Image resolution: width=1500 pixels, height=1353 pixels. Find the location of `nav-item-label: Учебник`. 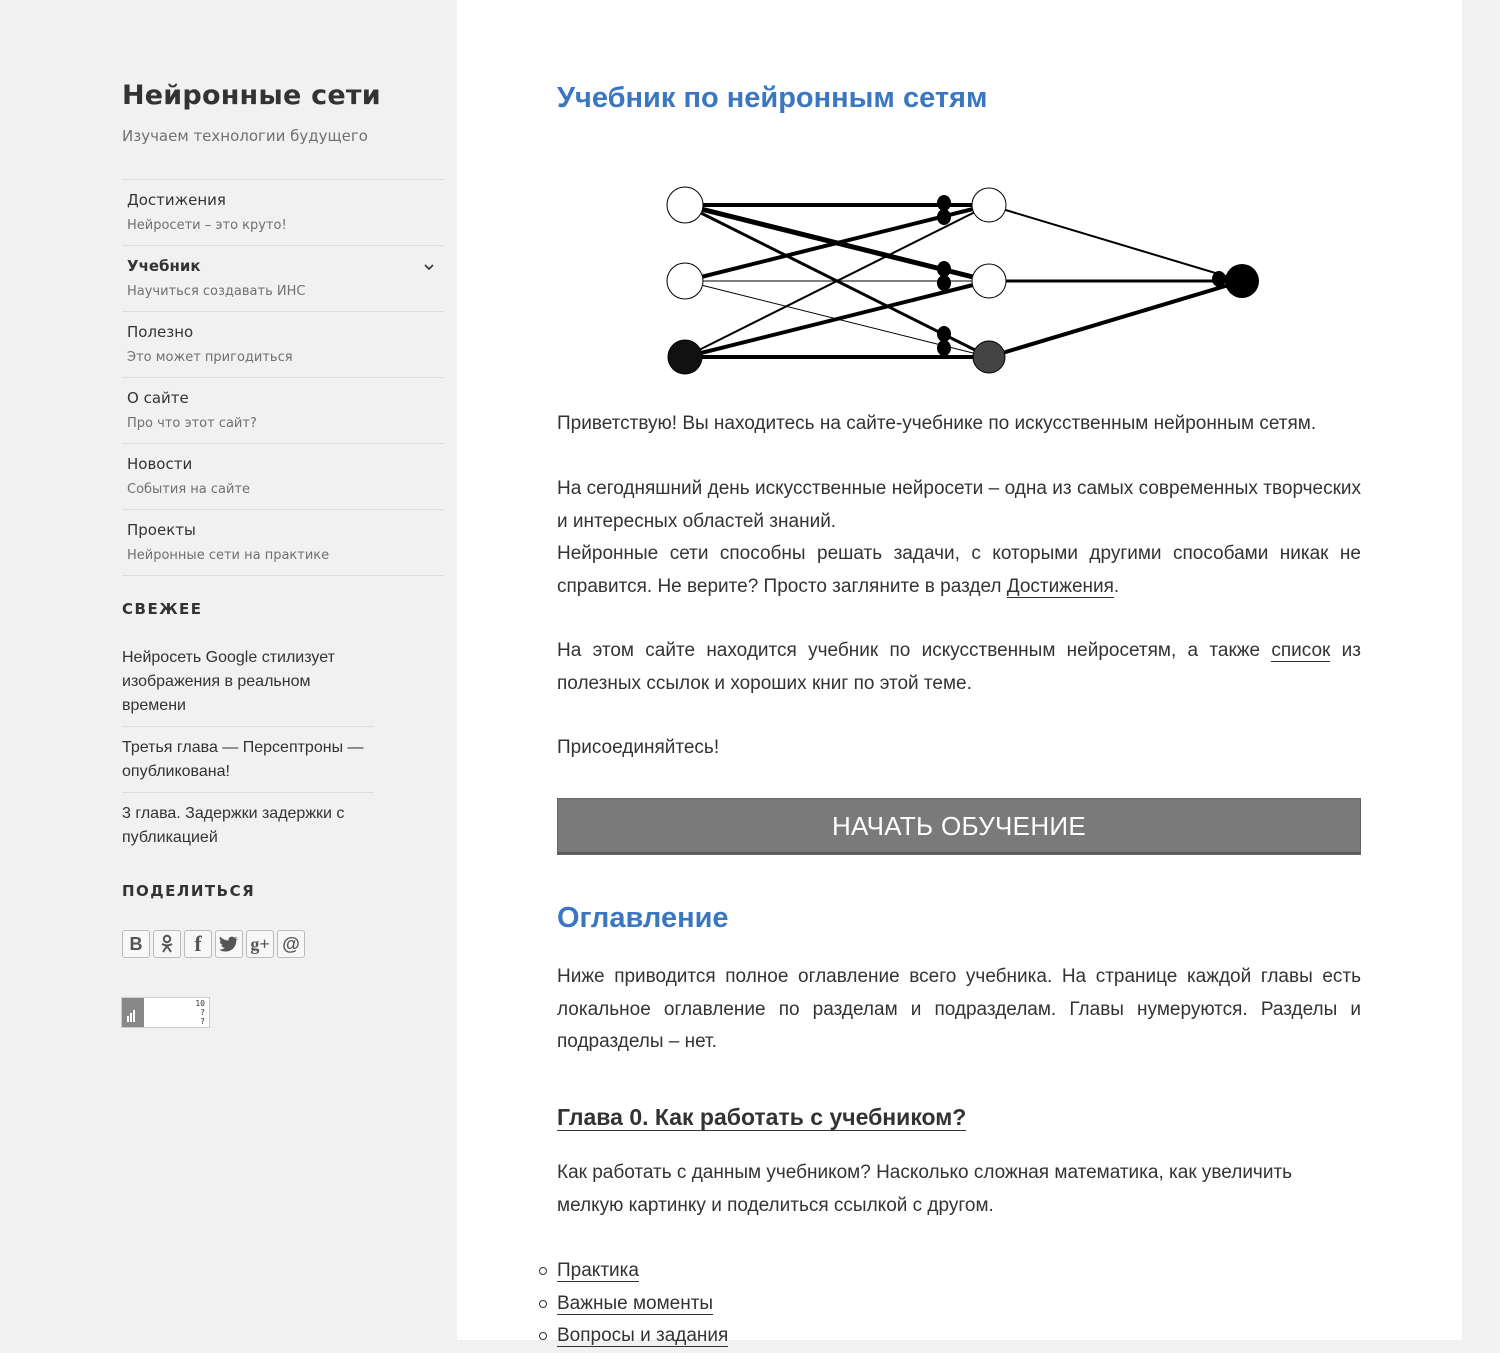

nav-item-label: Учебник is located at coordinates (164, 266).